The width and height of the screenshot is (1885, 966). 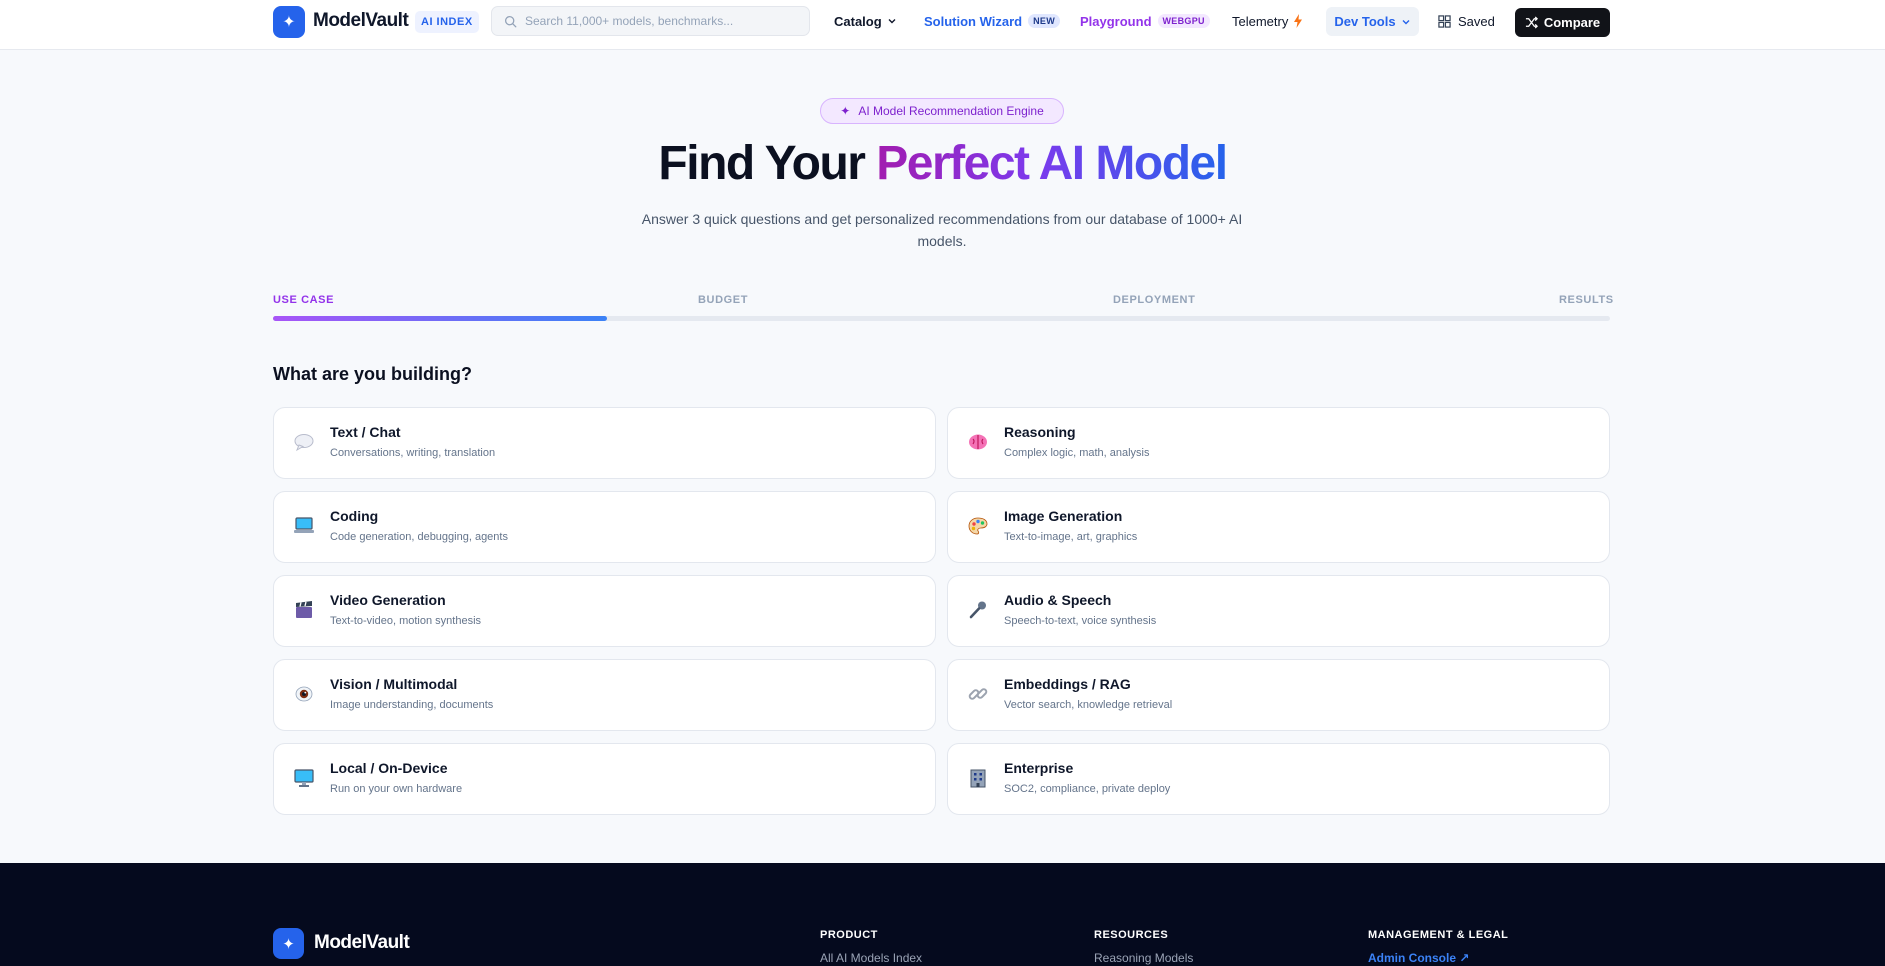 I want to click on compare-label: Compare, so click(x=1572, y=22).